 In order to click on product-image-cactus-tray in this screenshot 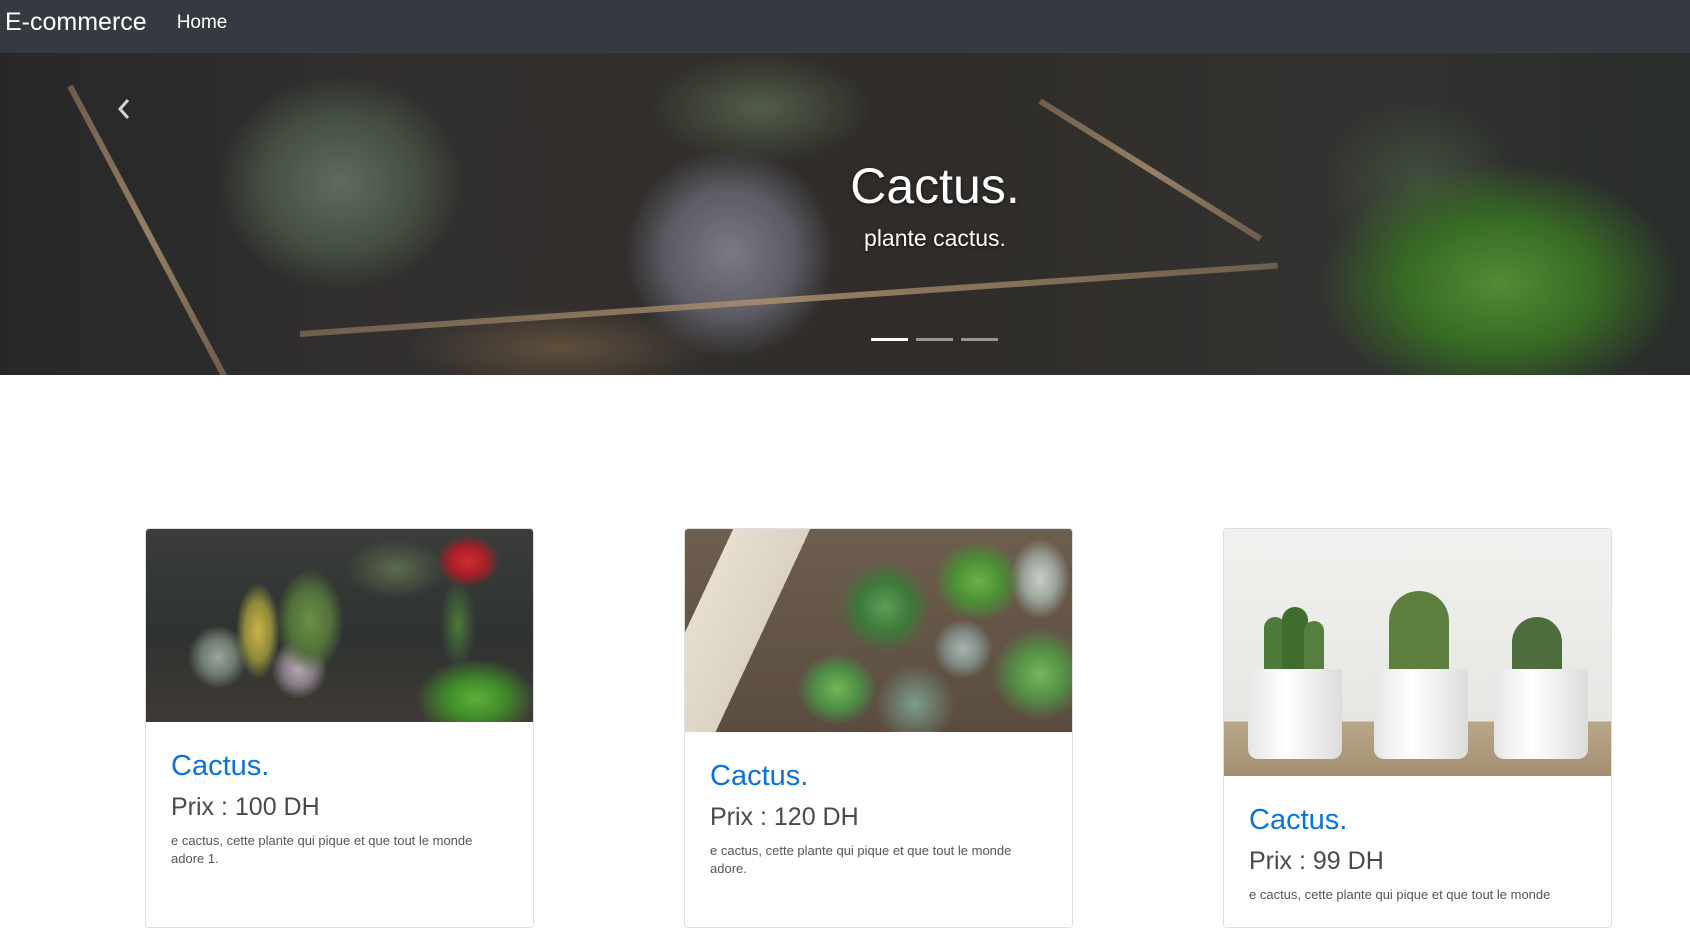, I will do `click(339, 625)`.